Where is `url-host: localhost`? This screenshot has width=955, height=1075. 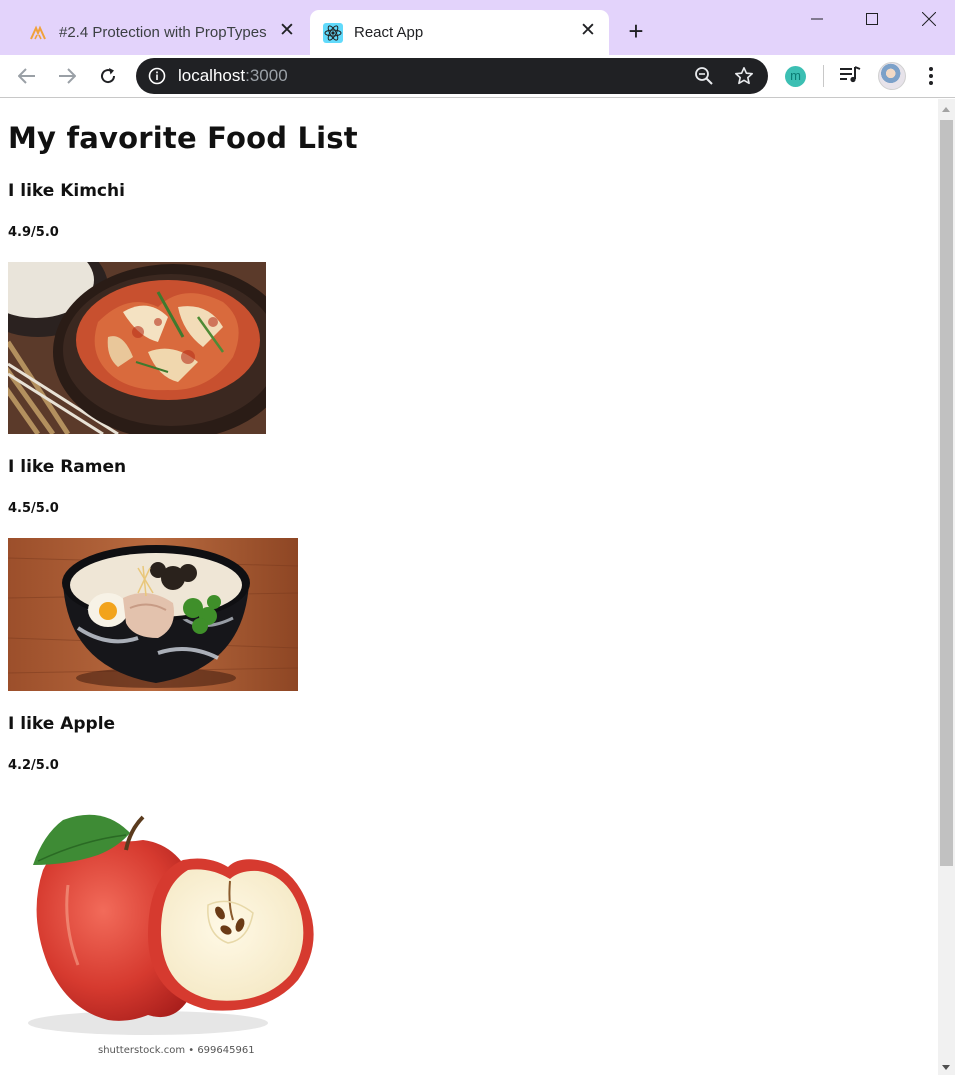
url-host: localhost is located at coordinates (212, 75).